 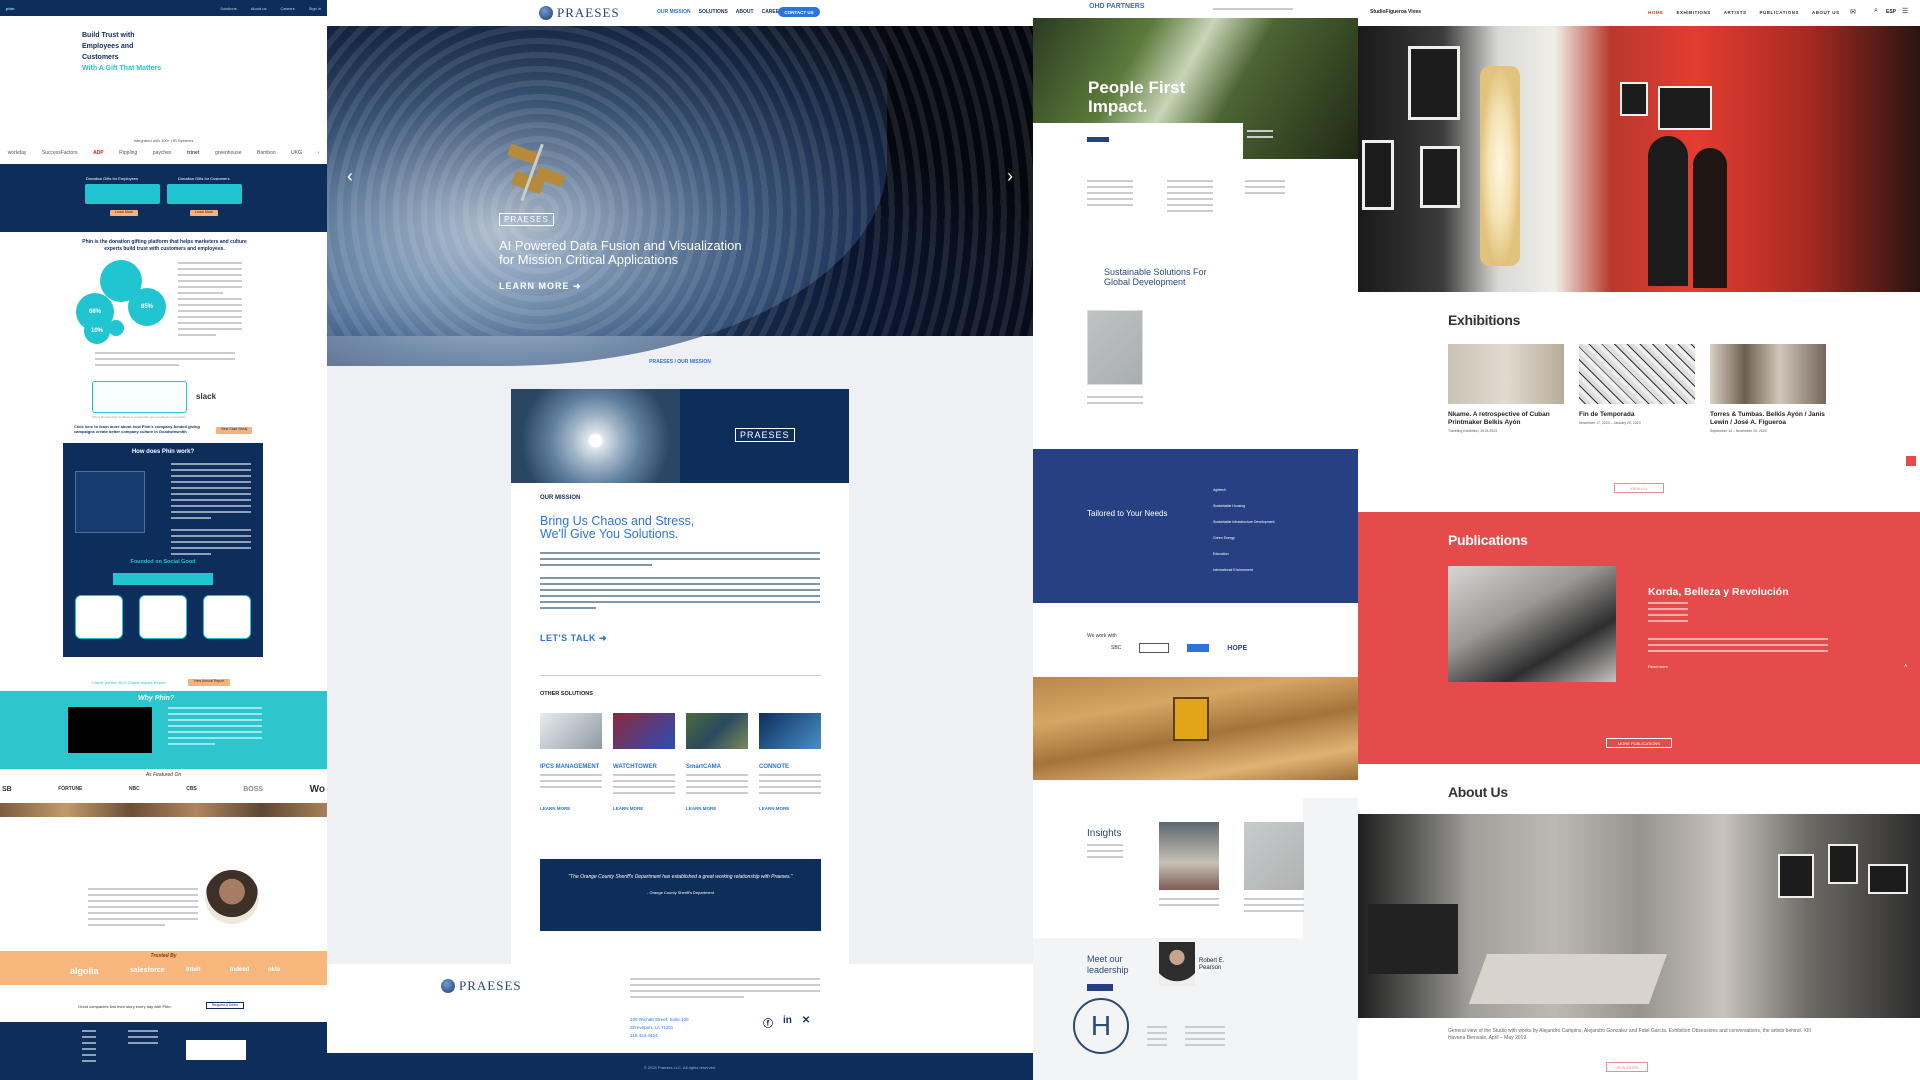 I want to click on service-item: Green Energy, so click(x=1243, y=538).